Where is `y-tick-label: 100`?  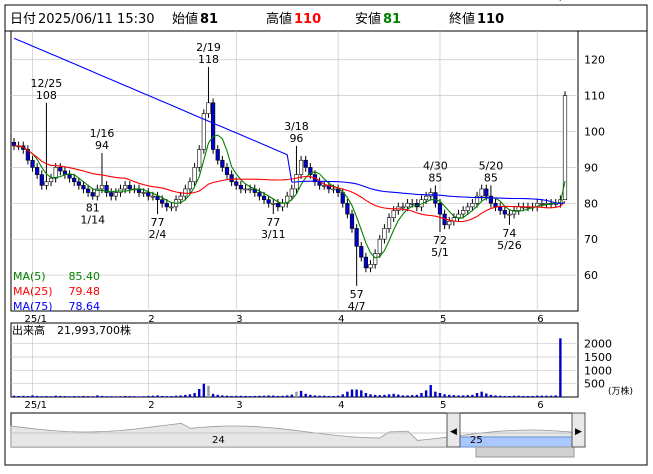 y-tick-label: 100 is located at coordinates (594, 132).